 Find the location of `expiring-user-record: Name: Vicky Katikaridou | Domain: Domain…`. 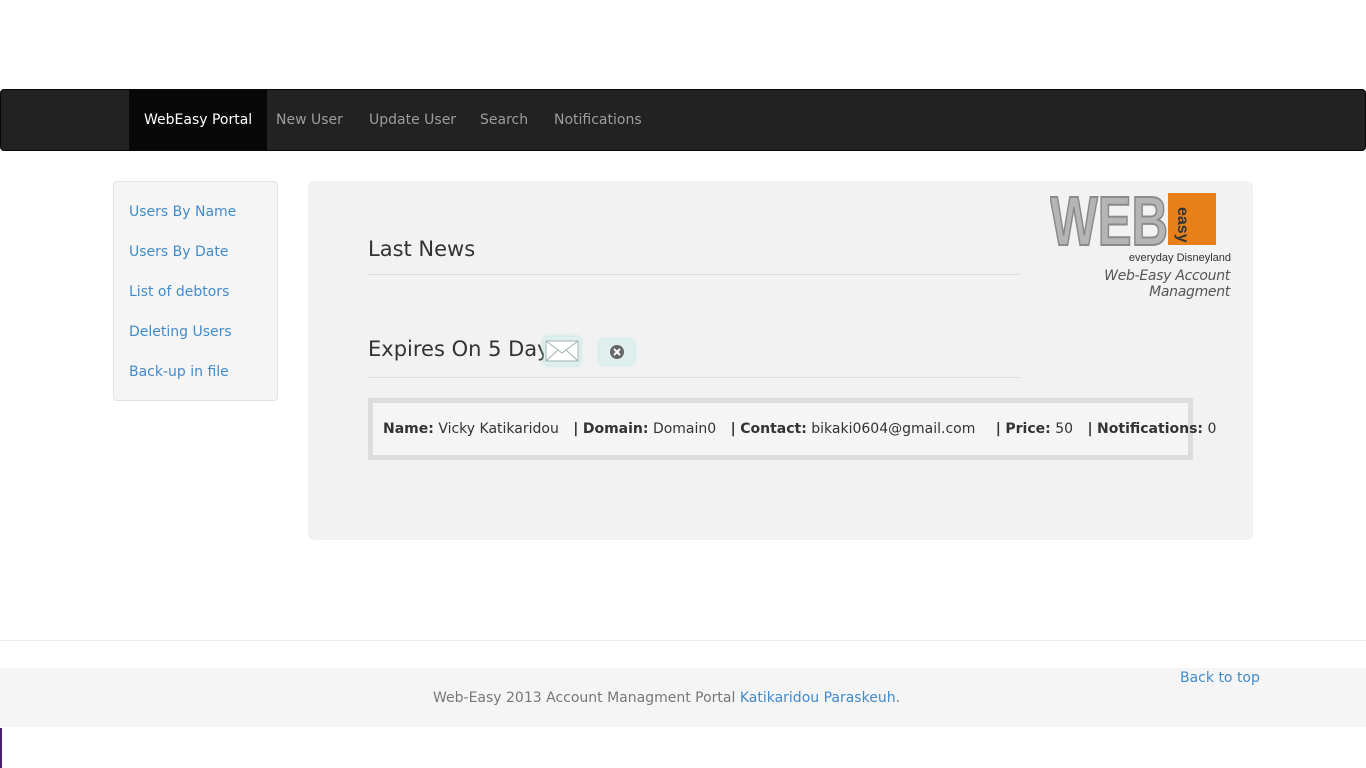

expiring-user-record: Name: Vicky Katikaridou | Domain: Domain… is located at coordinates (792, 429).